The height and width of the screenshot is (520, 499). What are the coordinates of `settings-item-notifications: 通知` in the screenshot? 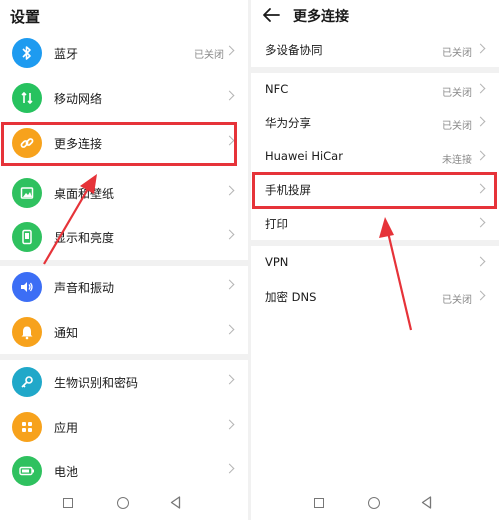 It's located at (124, 333).